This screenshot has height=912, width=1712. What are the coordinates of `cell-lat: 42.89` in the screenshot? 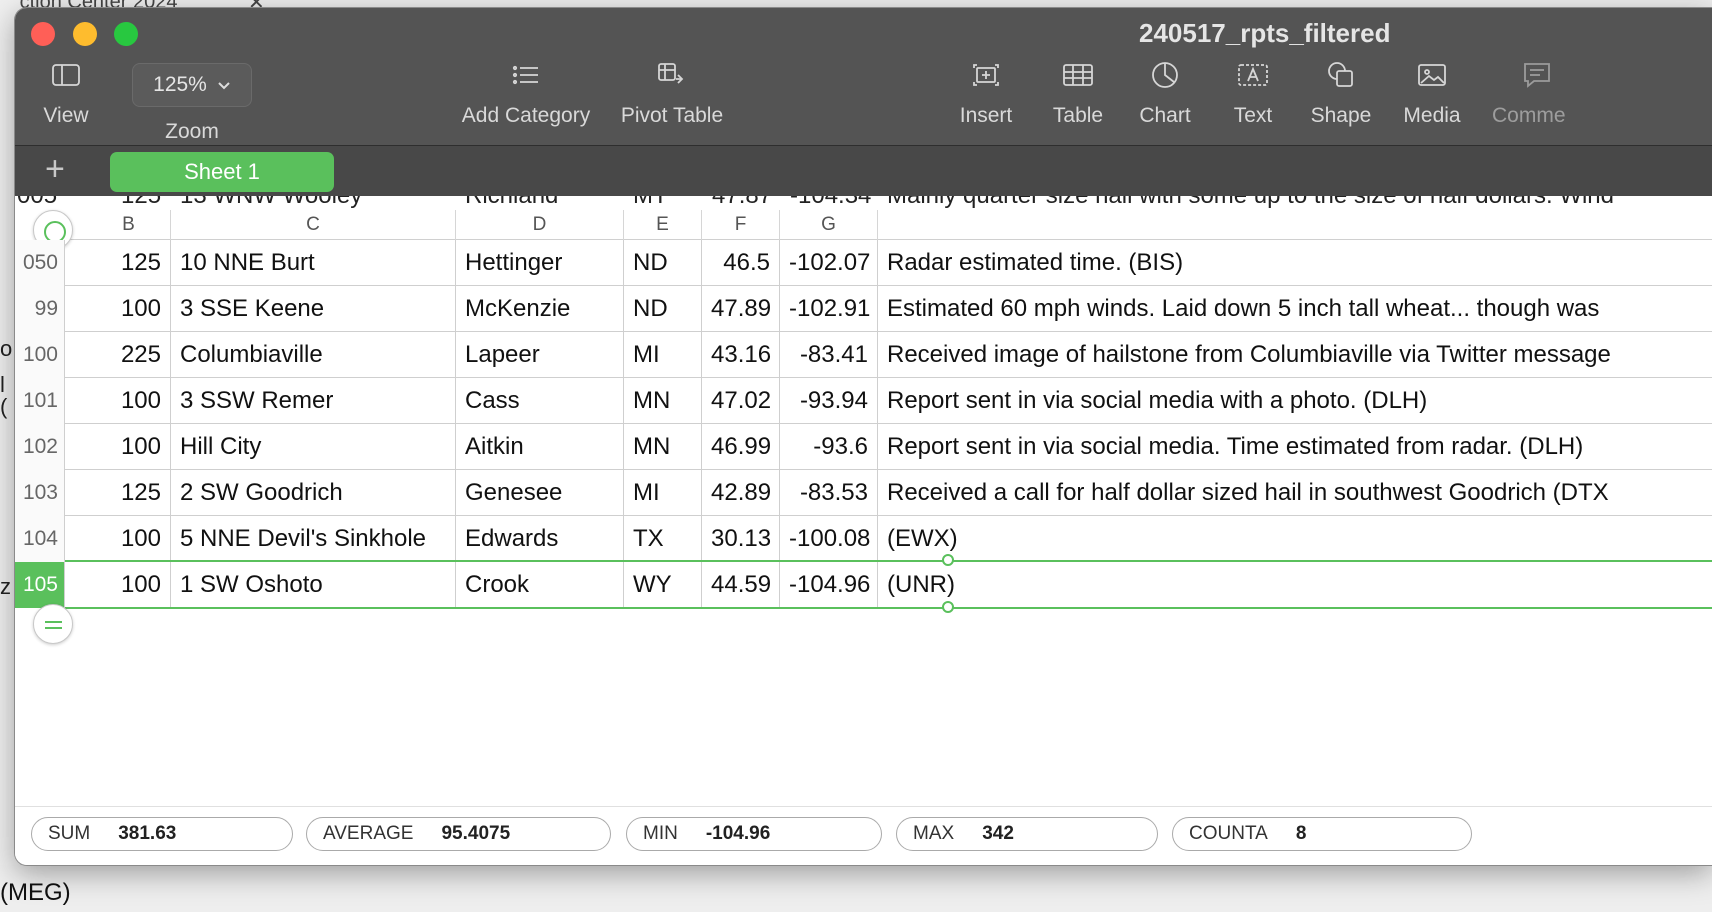 It's located at (741, 493).